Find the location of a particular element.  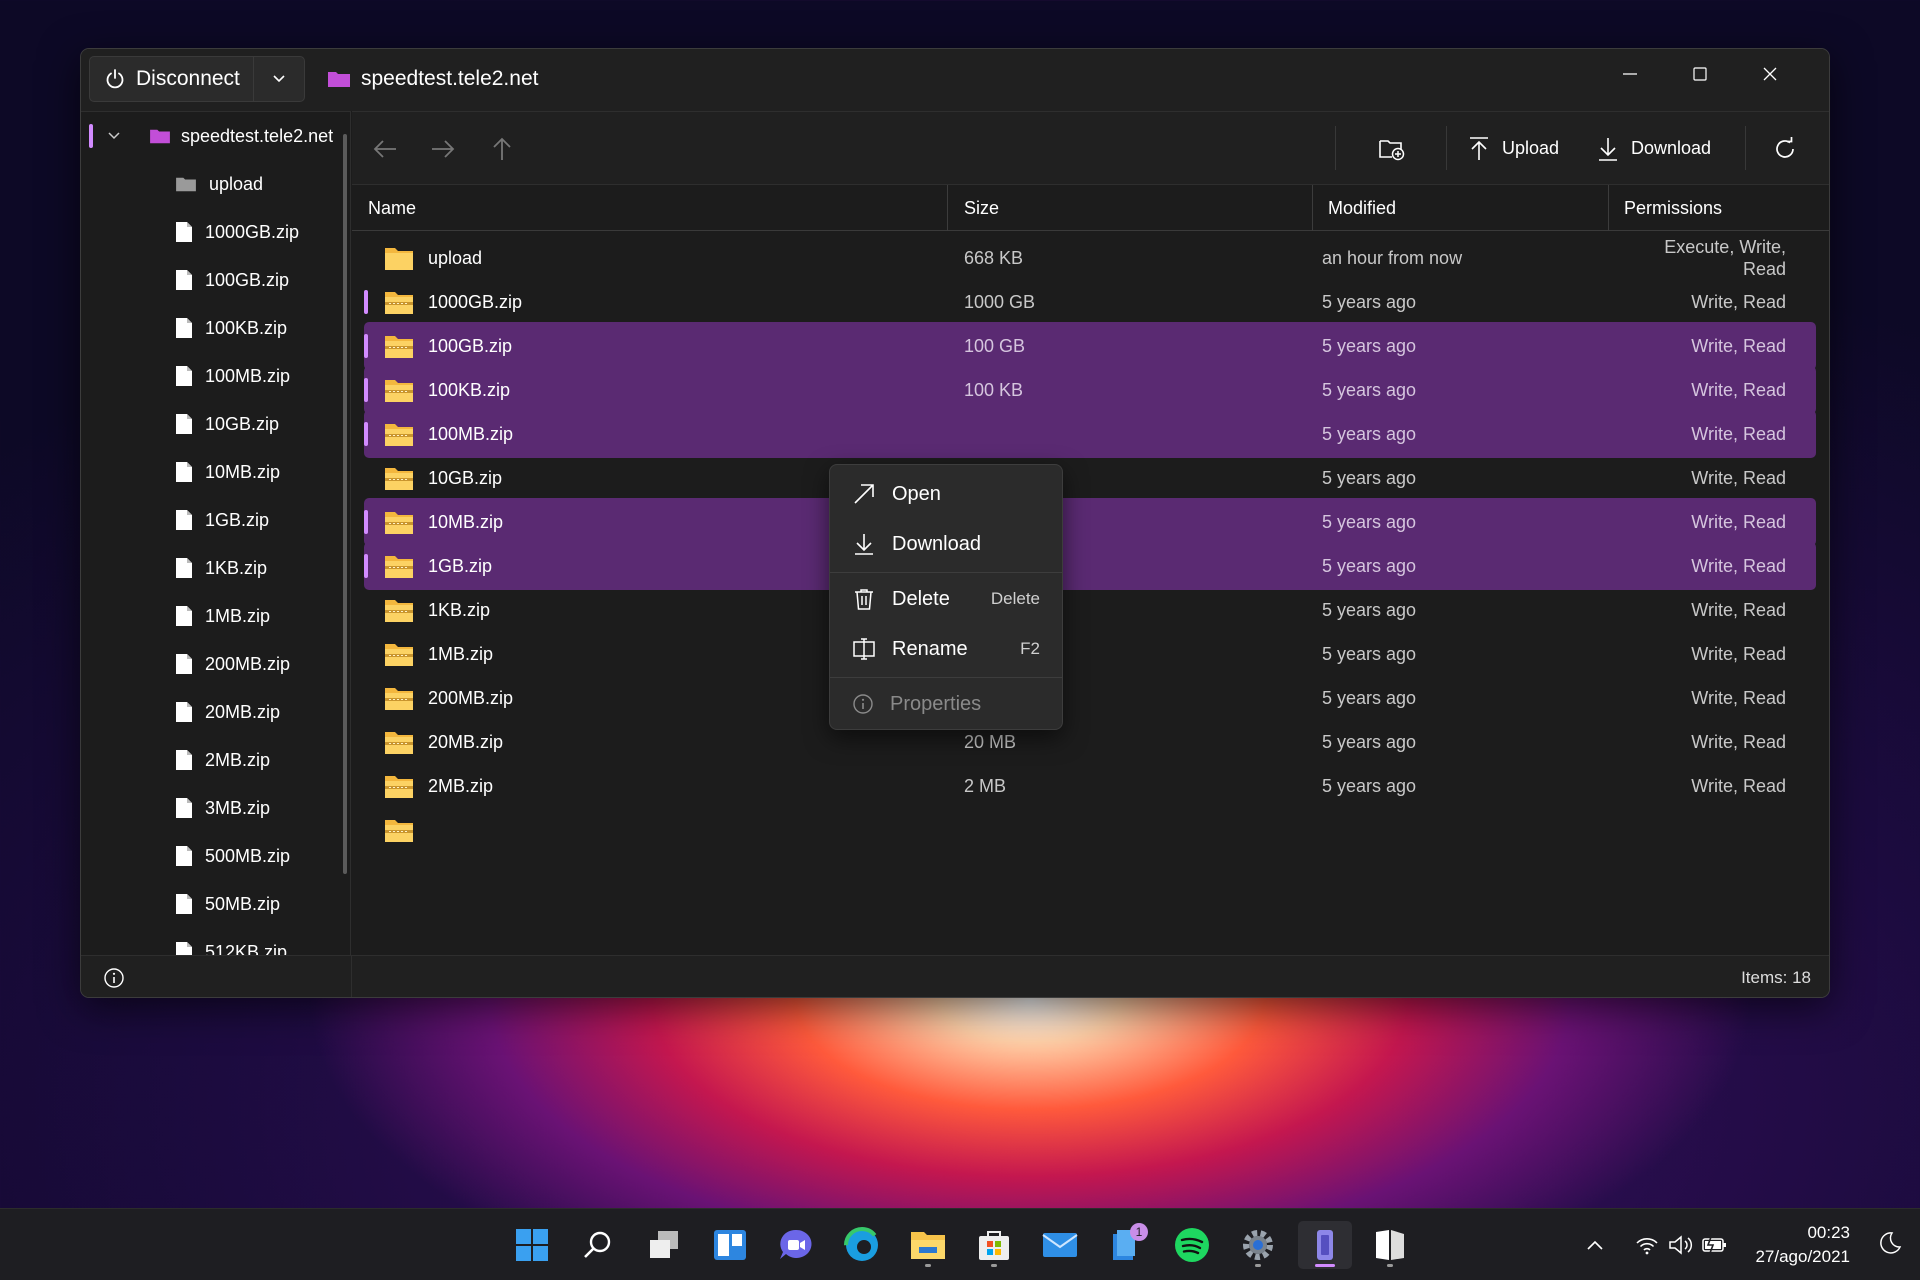

table-row: 100MB.zip 5 years ago Write, Read is located at coordinates (1090, 434).